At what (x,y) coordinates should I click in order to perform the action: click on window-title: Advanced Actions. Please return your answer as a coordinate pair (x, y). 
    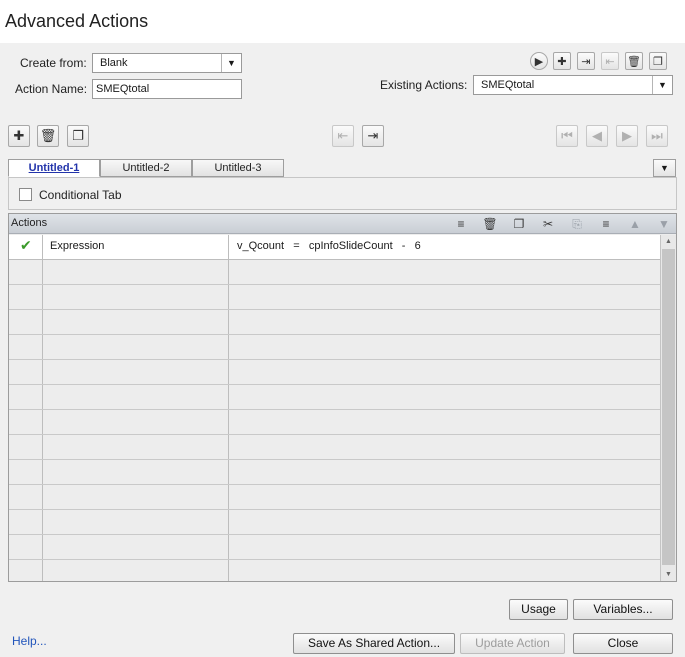
    Looking at the image, I should click on (77, 21).